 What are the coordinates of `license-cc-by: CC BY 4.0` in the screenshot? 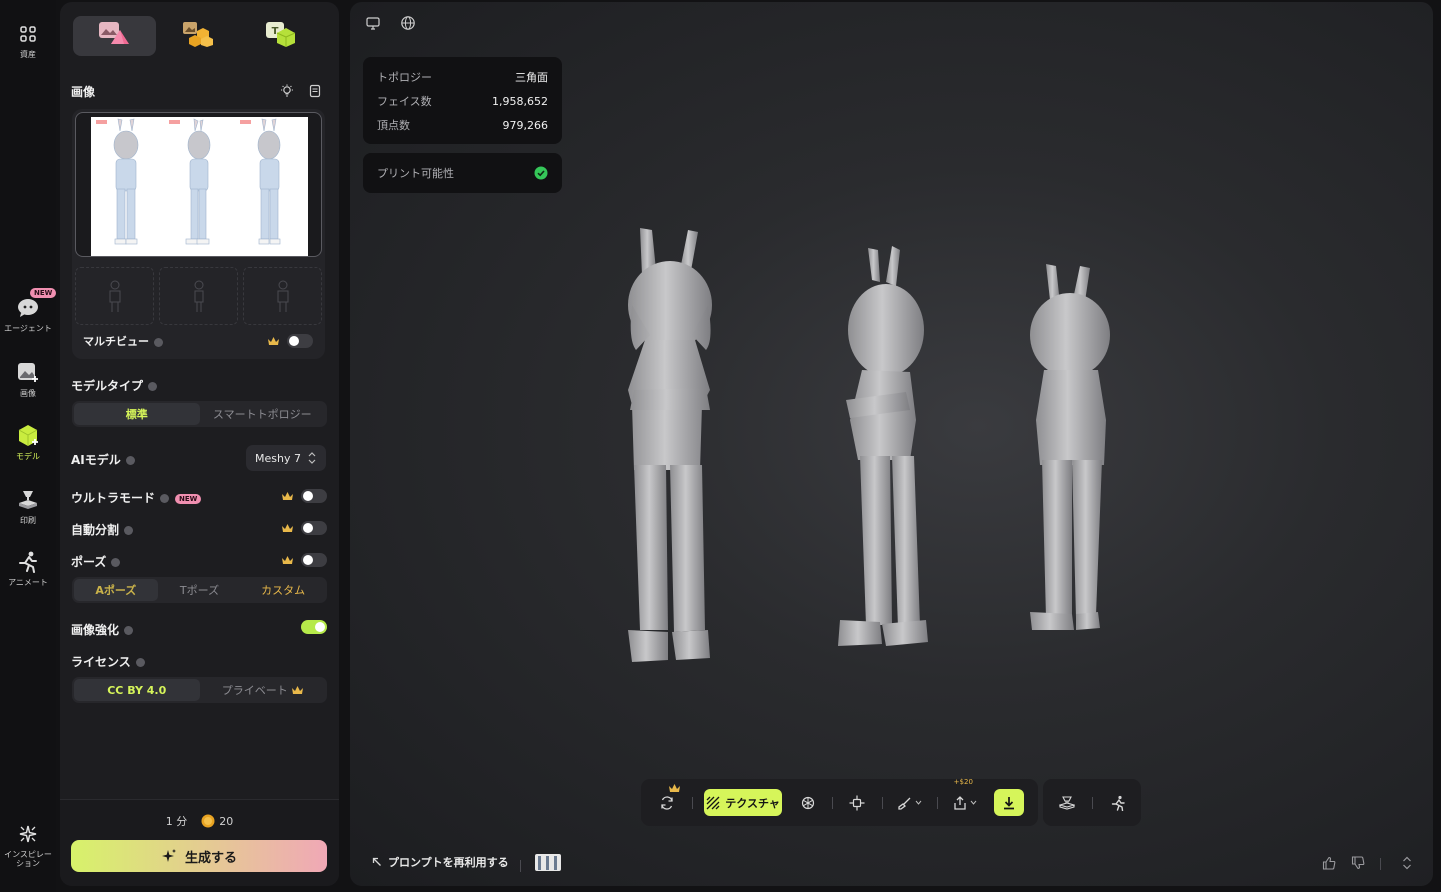 It's located at (137, 690).